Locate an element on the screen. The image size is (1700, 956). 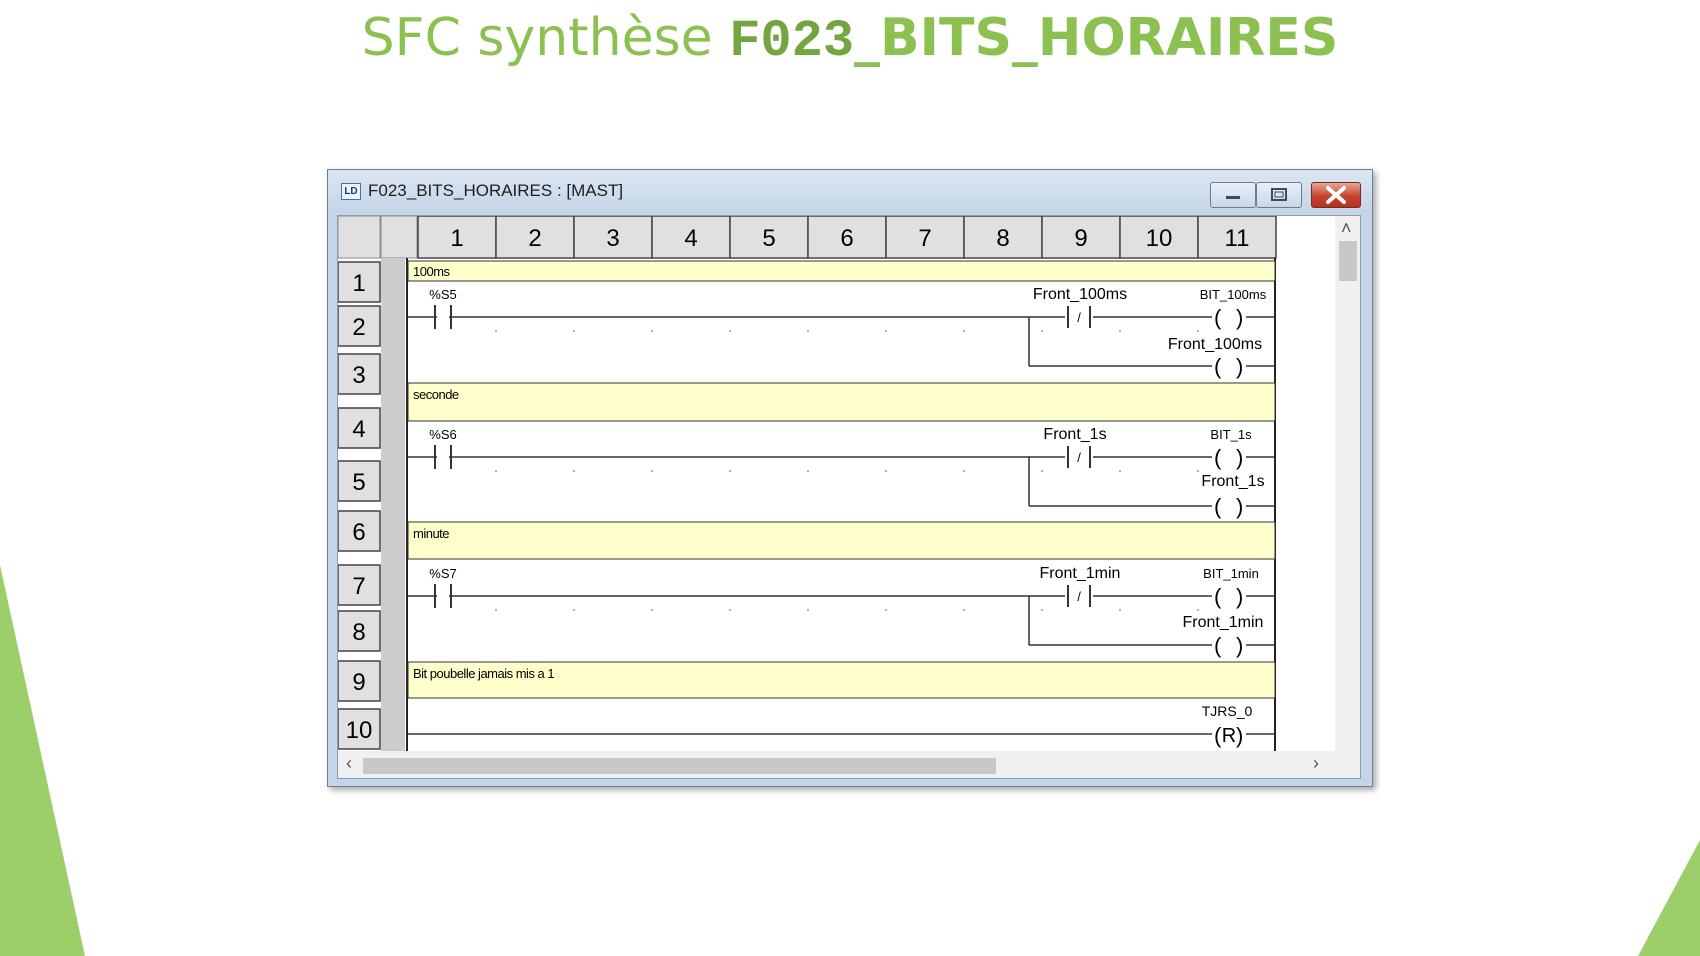
column-header-label: 10 is located at coordinates (1159, 238).